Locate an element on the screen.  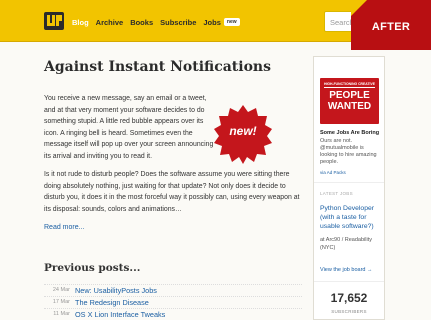
ad-heading: Some Jobs Are Boring is located at coordinates (349, 133).